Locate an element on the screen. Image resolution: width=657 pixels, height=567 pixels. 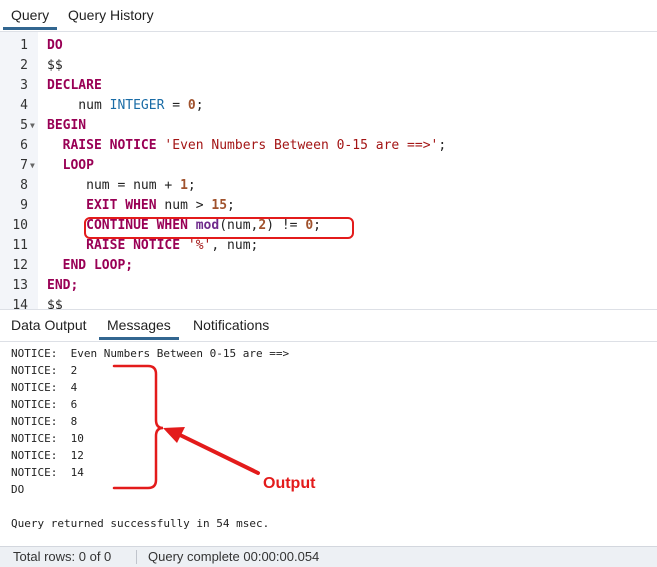
arrow-line is located at coordinates (218, 453).